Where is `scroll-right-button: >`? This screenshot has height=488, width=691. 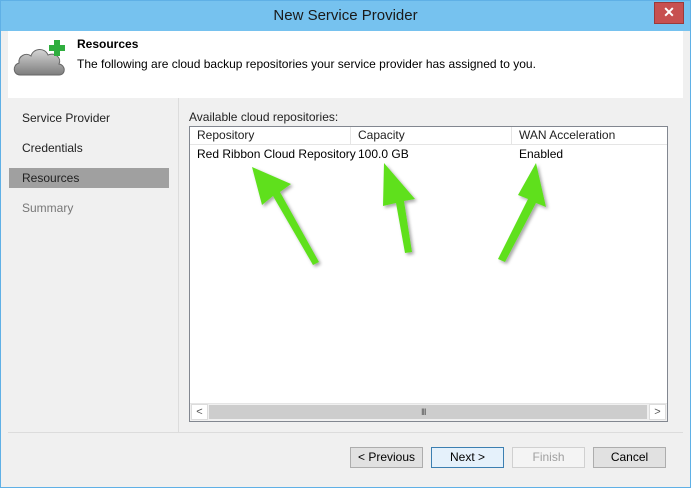 scroll-right-button: > is located at coordinates (657, 412).